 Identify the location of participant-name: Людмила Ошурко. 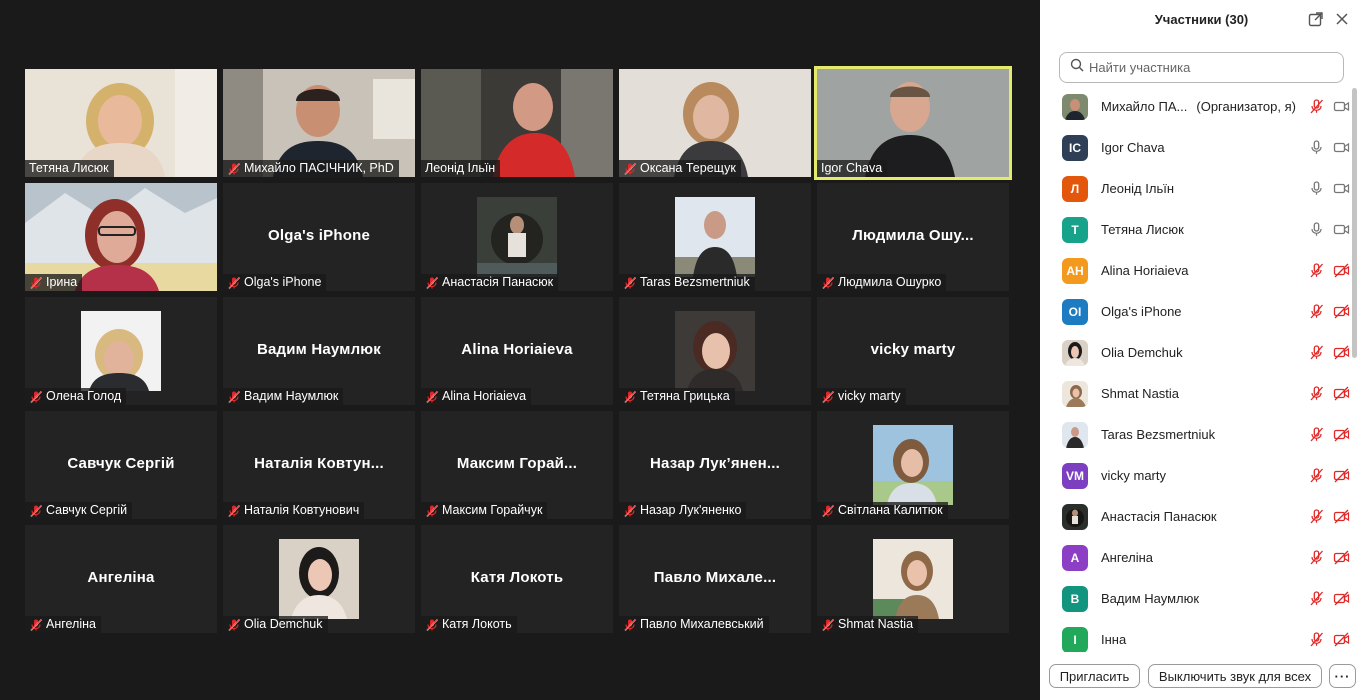
(890, 282).